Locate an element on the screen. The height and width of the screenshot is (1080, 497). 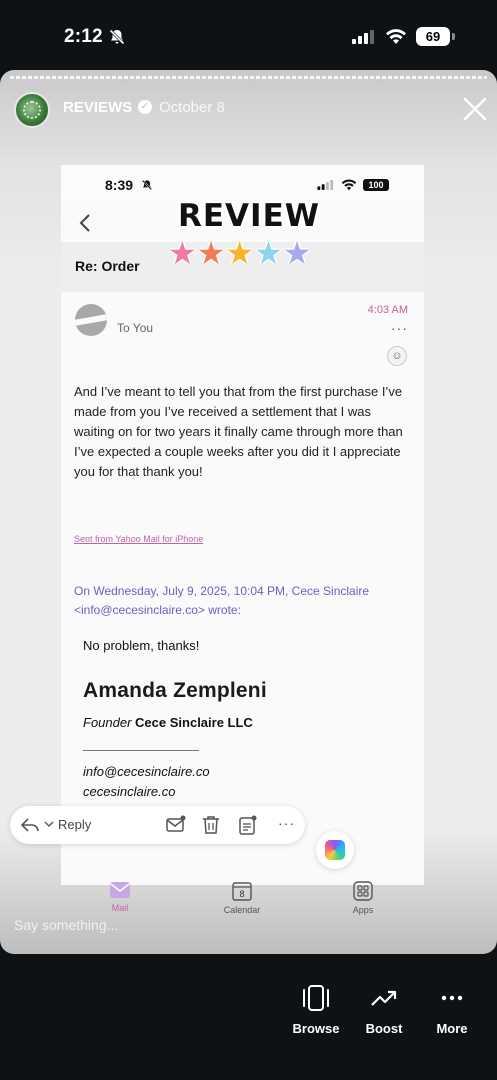
tab-mail-label: Mail is located at coordinates (120, 908).